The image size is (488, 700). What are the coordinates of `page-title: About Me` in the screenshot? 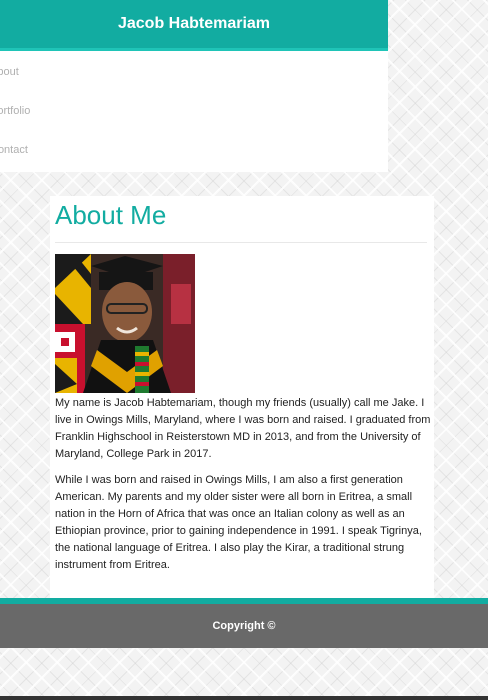 It's located at (111, 215).